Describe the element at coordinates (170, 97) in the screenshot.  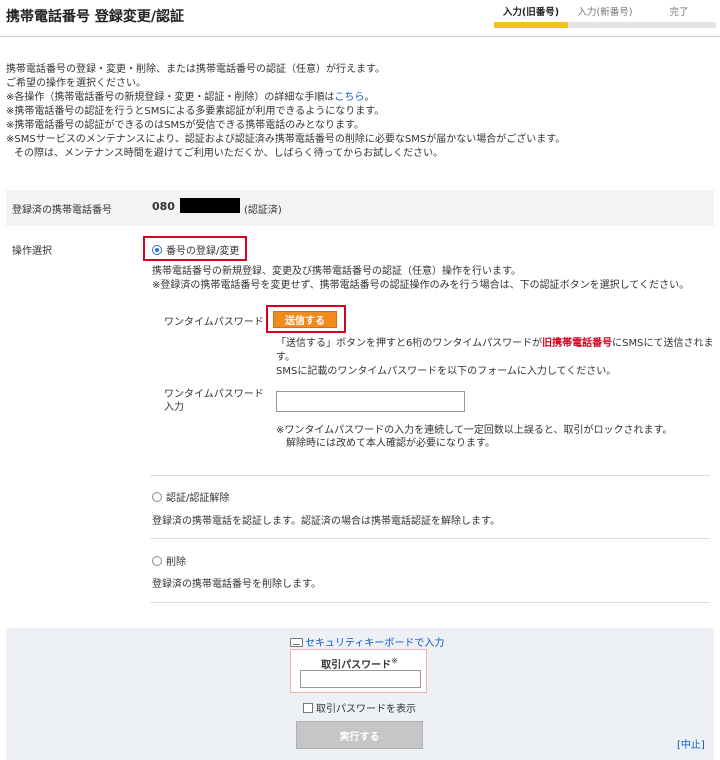
I see `intro-text-segment: ※各操作（携帯電話番号の新規登録・変更・認証・削除）の詳細な手順は` at that location.